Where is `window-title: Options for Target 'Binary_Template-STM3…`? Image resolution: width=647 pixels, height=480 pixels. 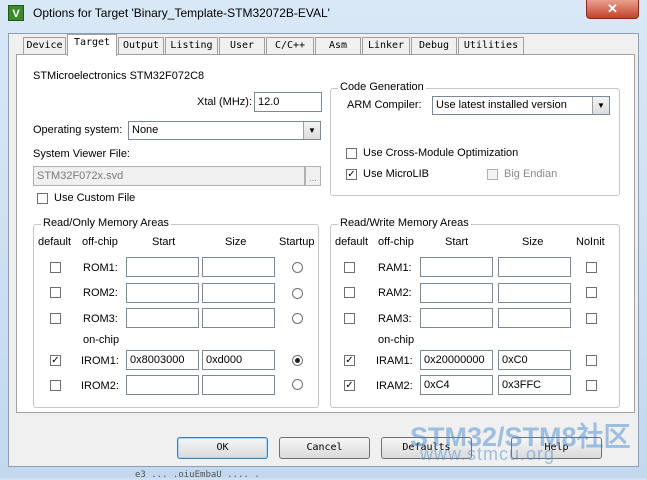
window-title: Options for Target 'Binary_Template-STM3… is located at coordinates (181, 13).